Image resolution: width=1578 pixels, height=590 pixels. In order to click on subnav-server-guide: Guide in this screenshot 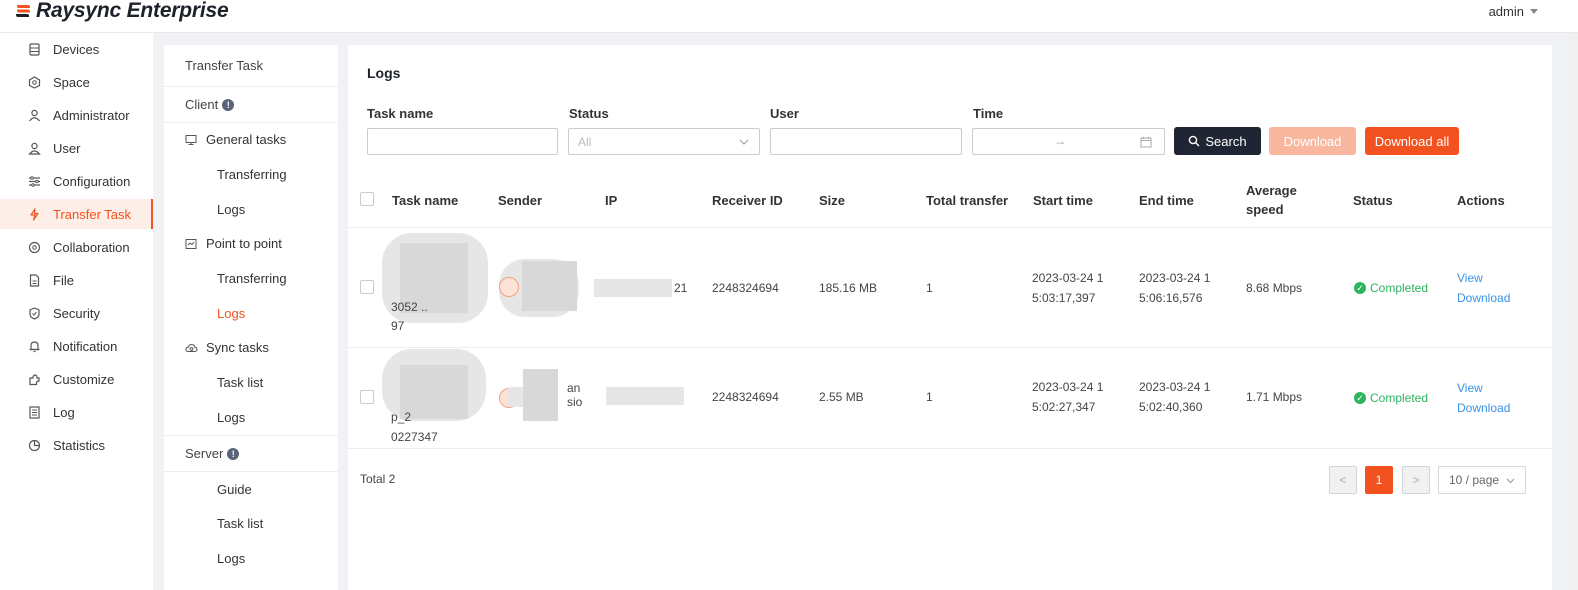, I will do `click(251, 489)`.